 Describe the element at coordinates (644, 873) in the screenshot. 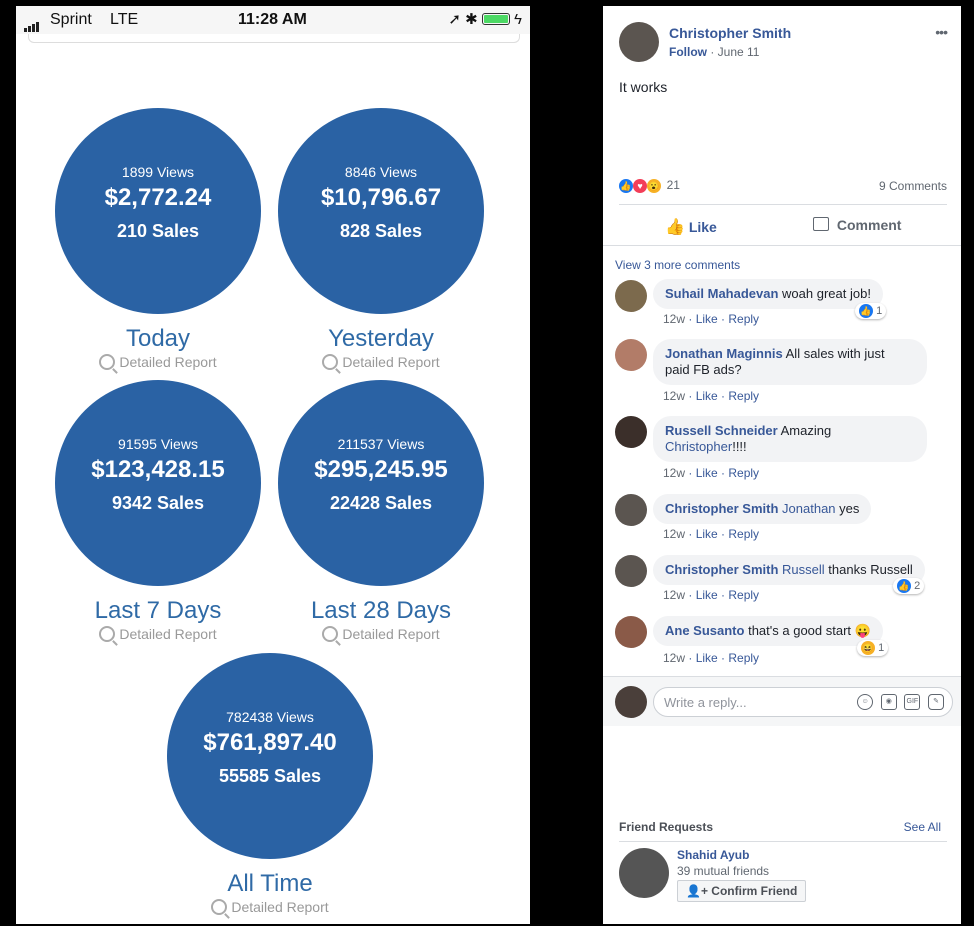

I see `friend-request-avatar` at that location.